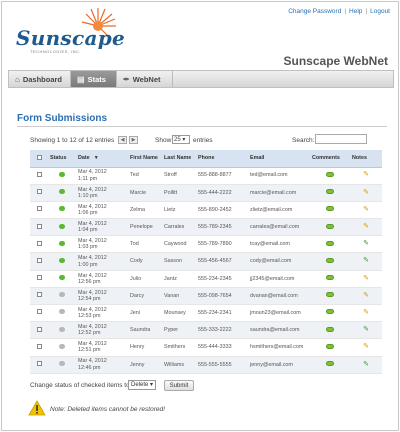  Describe the element at coordinates (314, 11) in the screenshot. I see `change-password-link: Change Password` at that location.